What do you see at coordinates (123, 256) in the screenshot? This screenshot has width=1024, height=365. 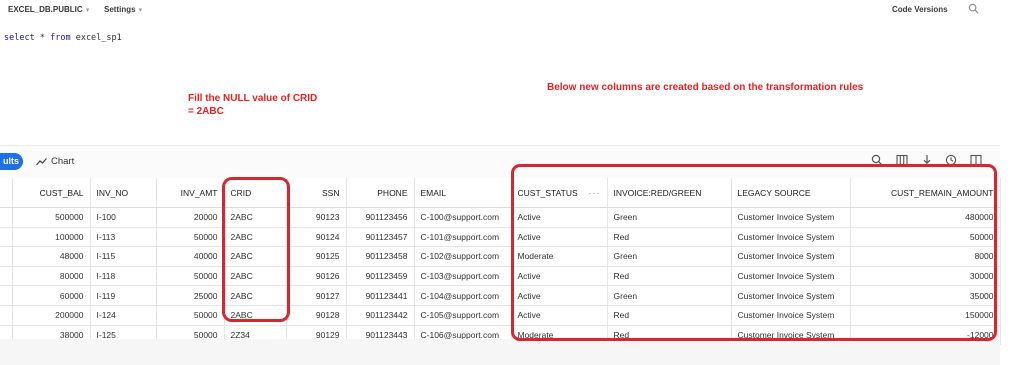 I see `inv-no-cell: I-115` at bounding box center [123, 256].